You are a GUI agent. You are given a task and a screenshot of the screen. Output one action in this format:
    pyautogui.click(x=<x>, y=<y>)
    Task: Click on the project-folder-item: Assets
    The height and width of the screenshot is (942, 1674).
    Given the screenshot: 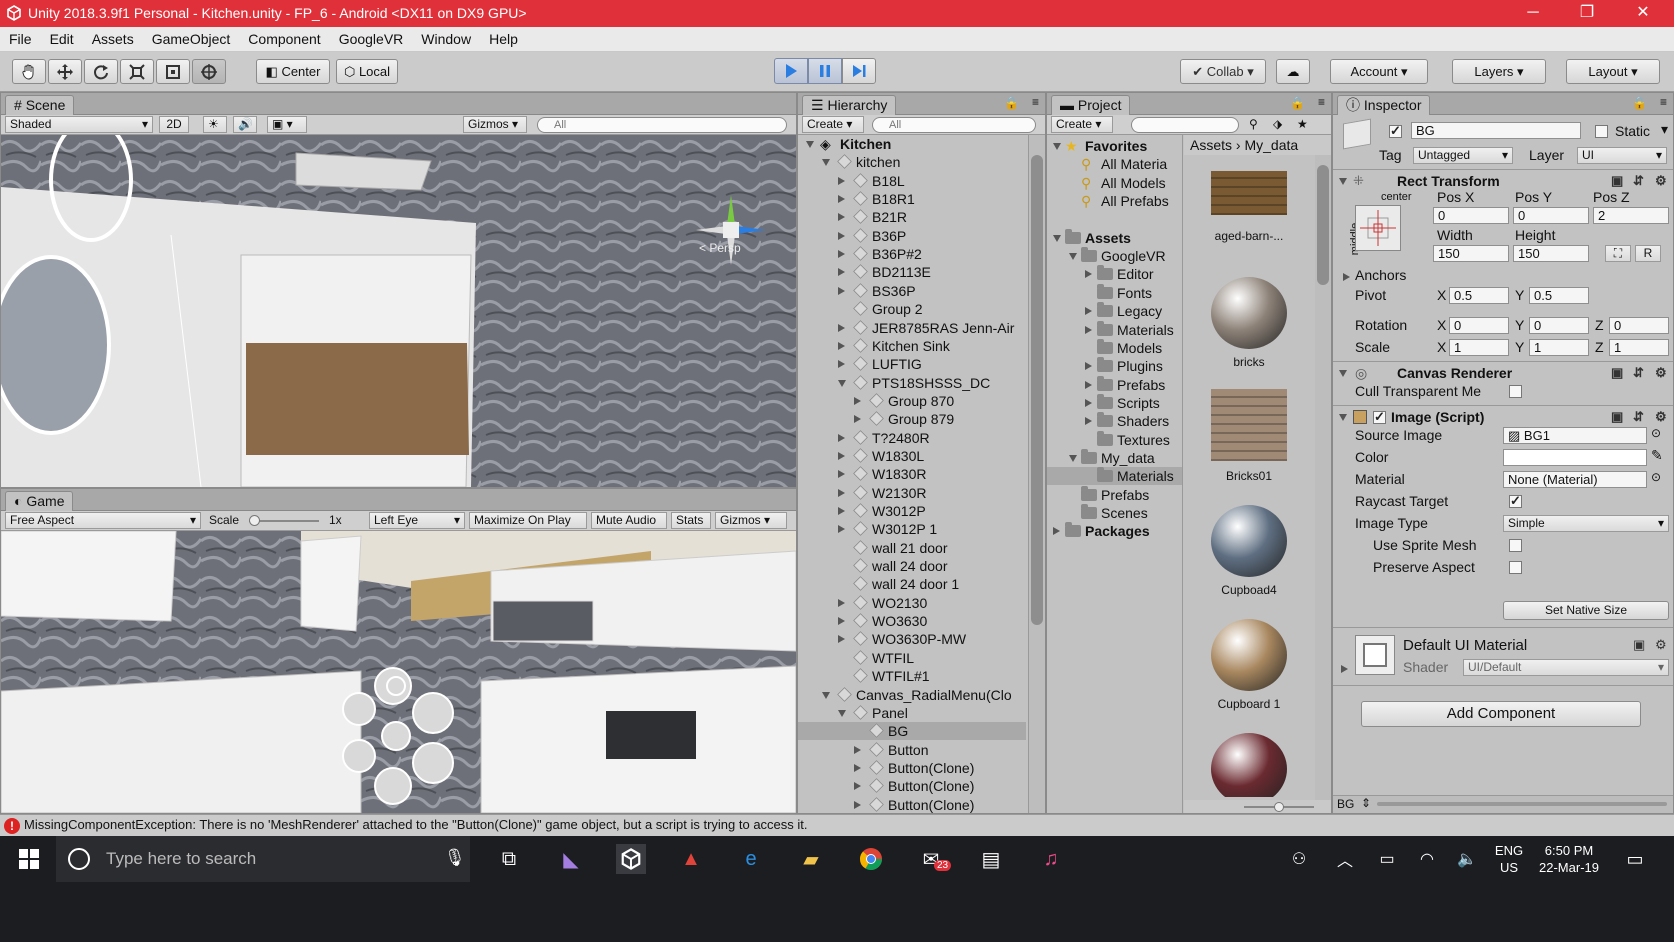 What is the action you would take?
    pyautogui.click(x=1114, y=237)
    